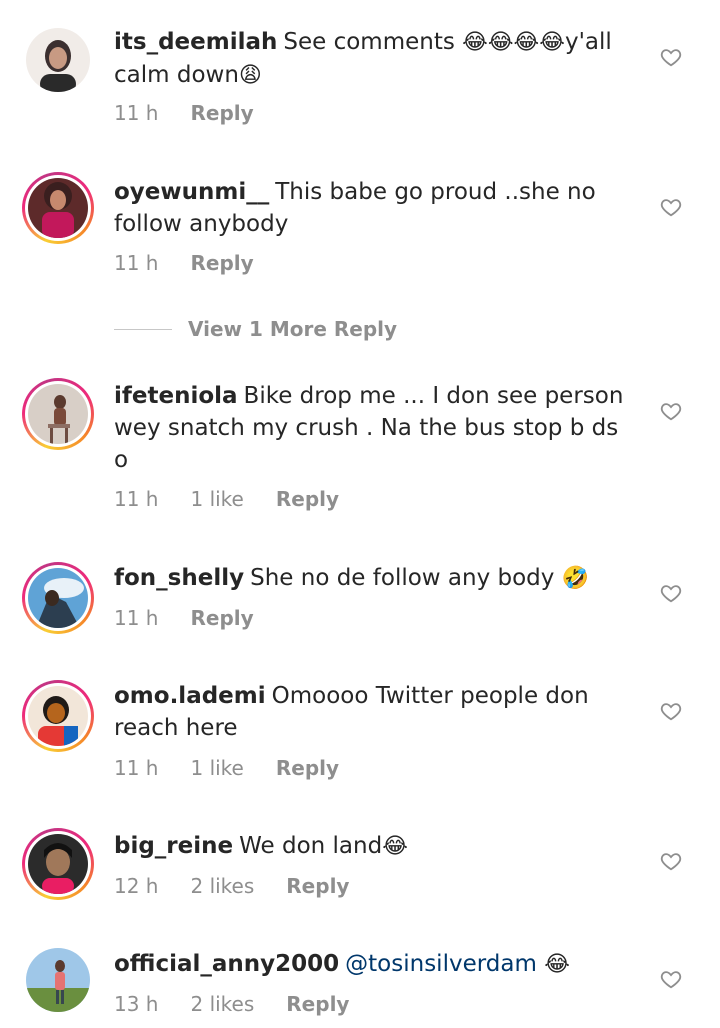  Describe the element at coordinates (190, 696) in the screenshot. I see `comment-username: omo.lademi` at that location.